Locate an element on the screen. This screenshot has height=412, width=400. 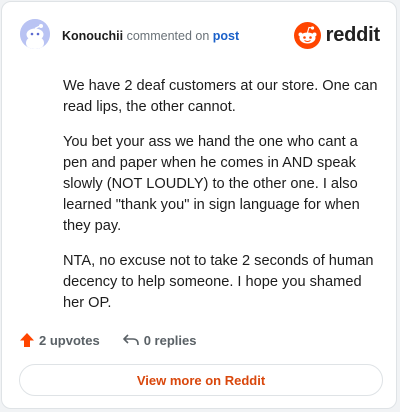
commented-on-text: commented on is located at coordinates (168, 36).